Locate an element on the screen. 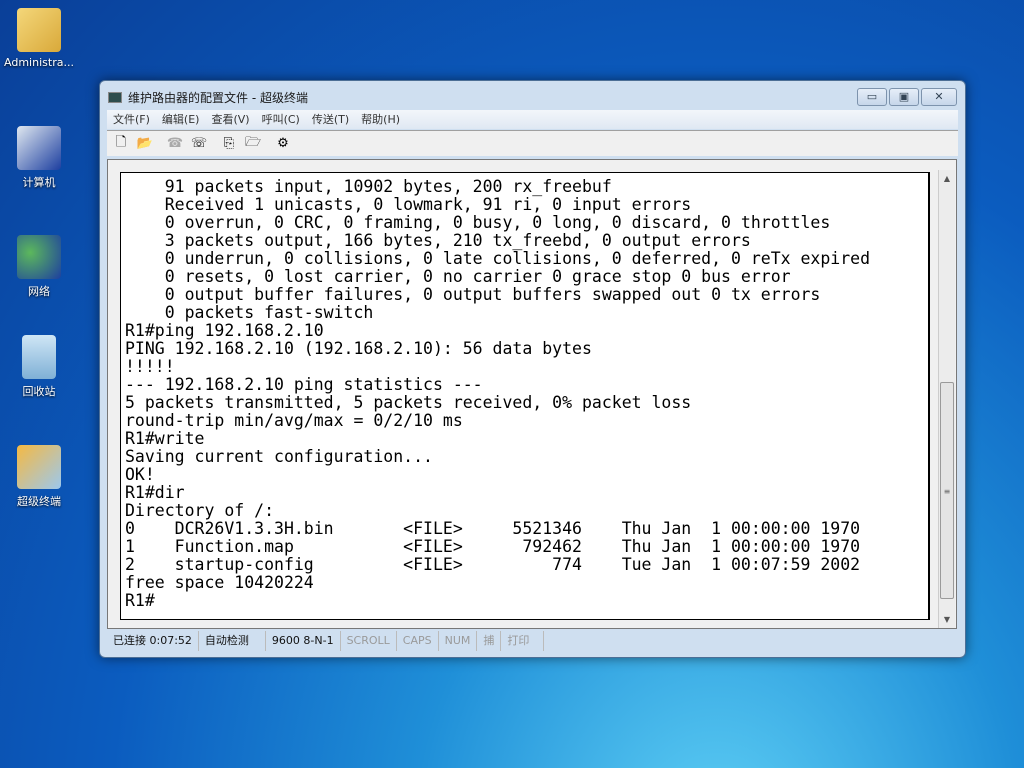  desktop-icon-hyperterminal: 超级终端 is located at coordinates (39, 477).